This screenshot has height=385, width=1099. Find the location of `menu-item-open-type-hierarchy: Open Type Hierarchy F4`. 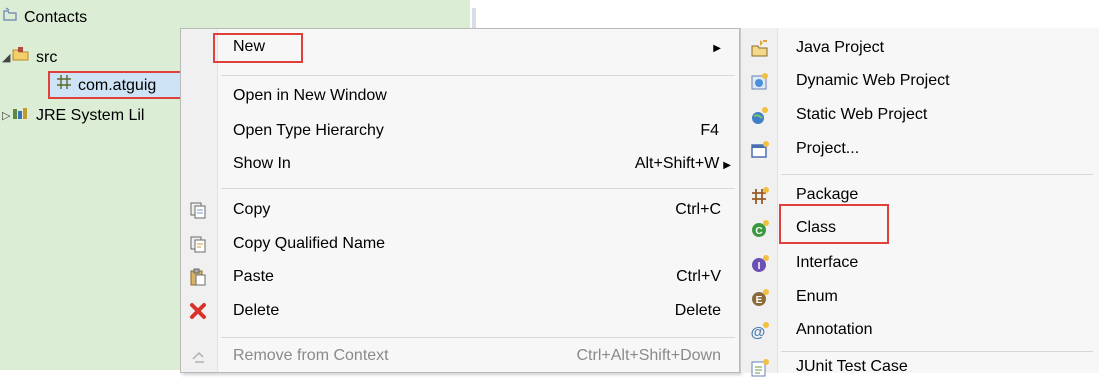

menu-item-open-type-hierarchy: Open Type Hierarchy F4 is located at coordinates (460, 131).